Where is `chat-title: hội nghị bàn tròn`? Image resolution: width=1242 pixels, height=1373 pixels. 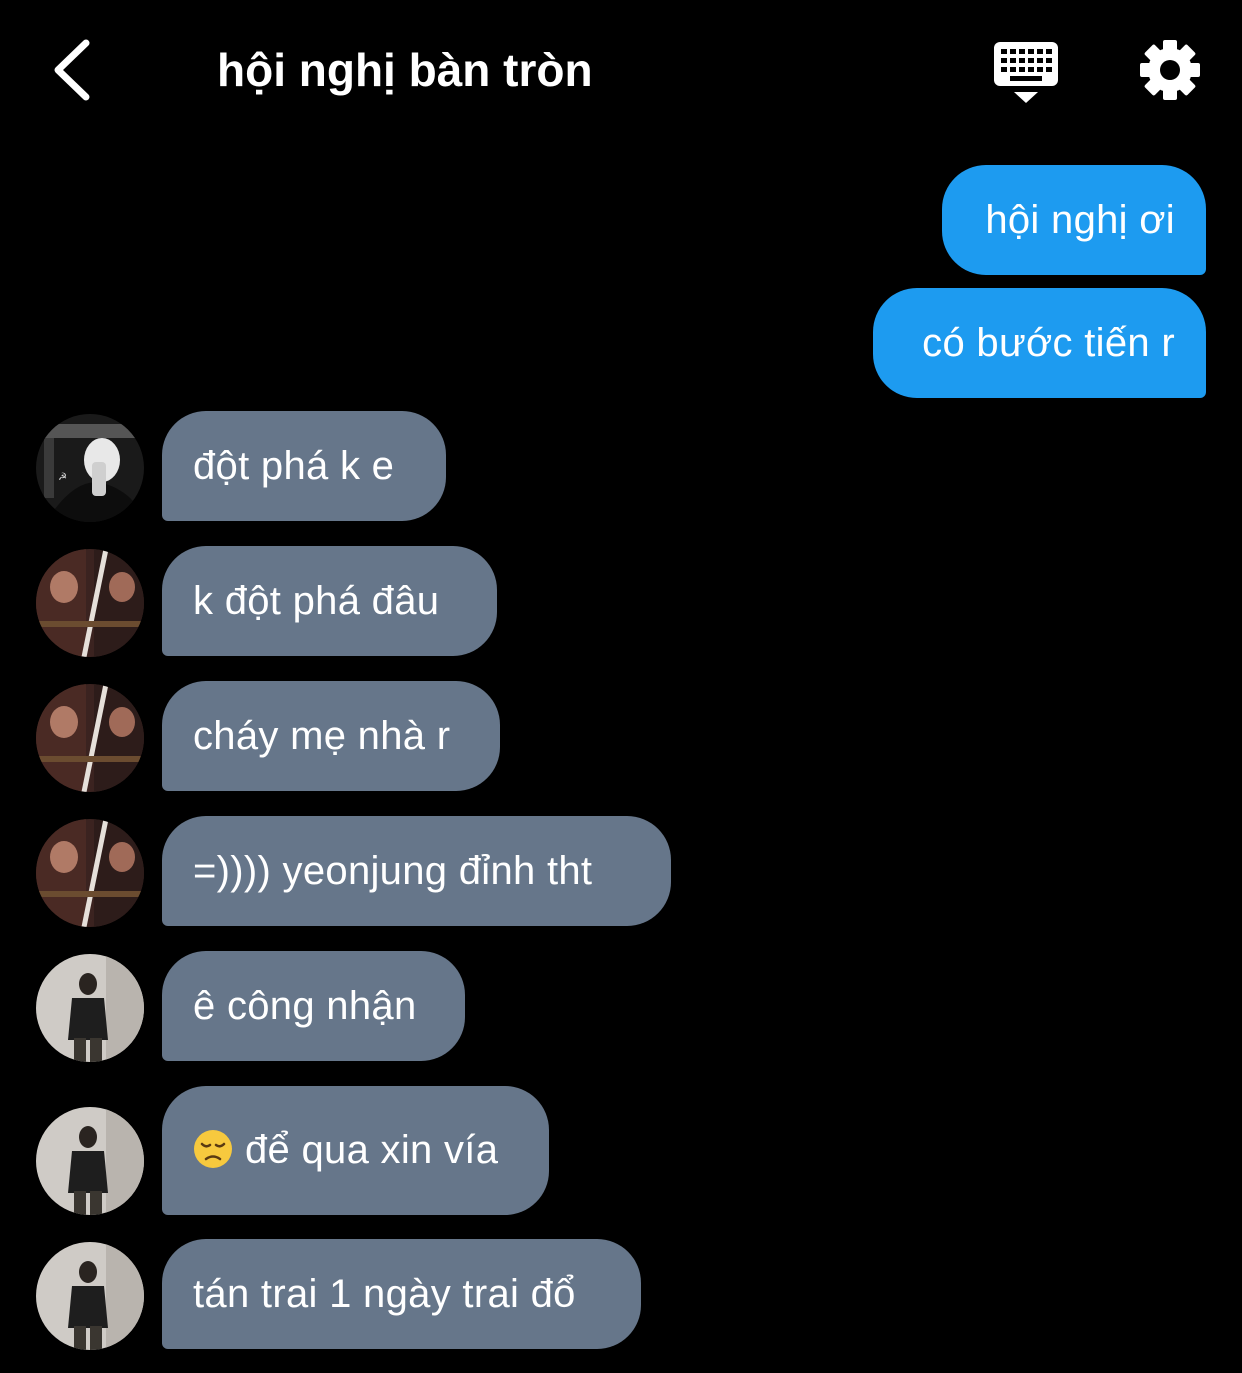
chat-title: hội nghị bàn tròn is located at coordinates (405, 70).